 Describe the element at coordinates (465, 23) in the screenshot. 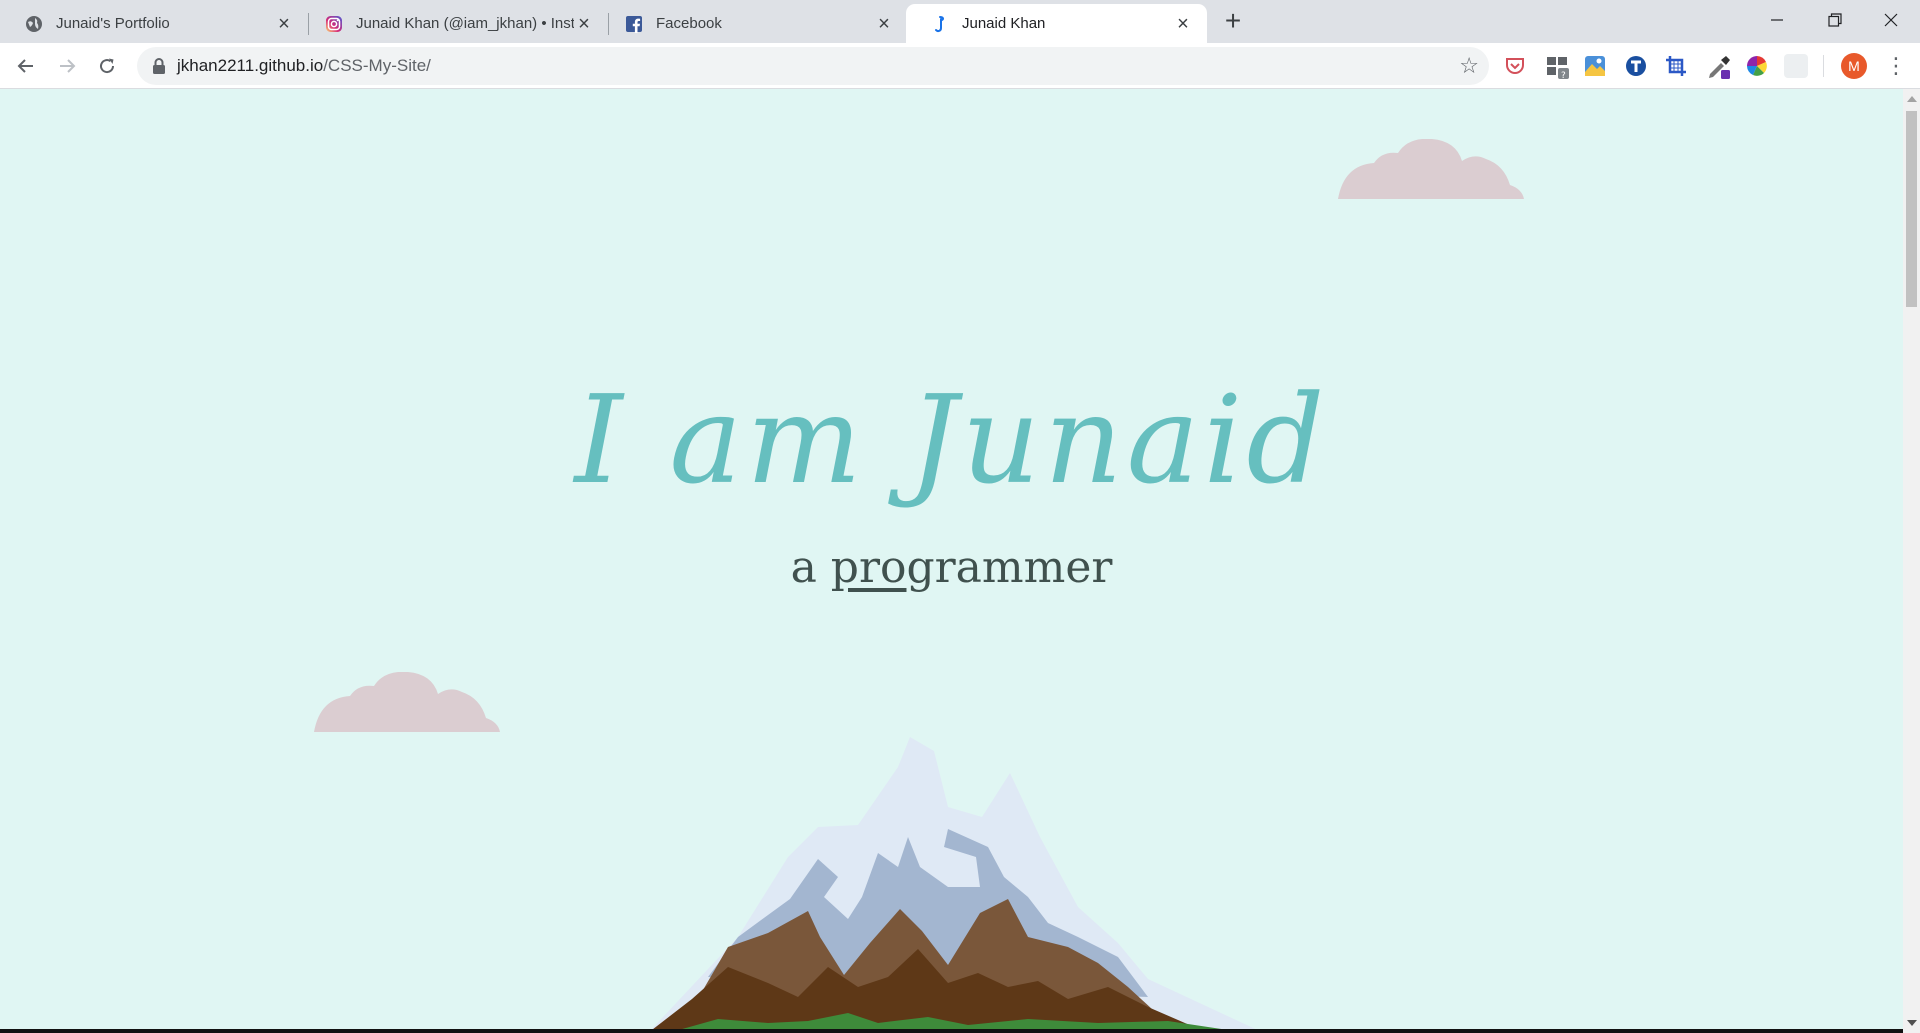

I see `tab-title: Junaid Khan (@iam_jkhan) • Insta` at that location.